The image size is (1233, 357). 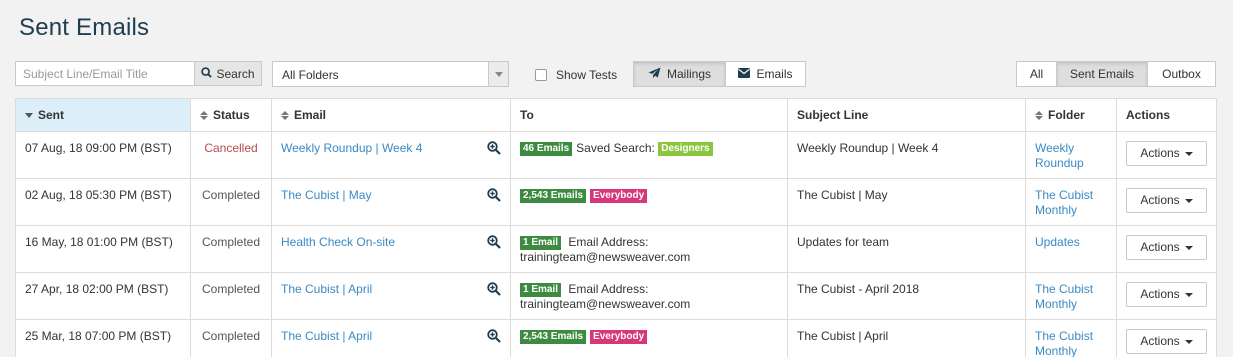 I want to click on folder-link: Updates, so click(x=1057, y=242).